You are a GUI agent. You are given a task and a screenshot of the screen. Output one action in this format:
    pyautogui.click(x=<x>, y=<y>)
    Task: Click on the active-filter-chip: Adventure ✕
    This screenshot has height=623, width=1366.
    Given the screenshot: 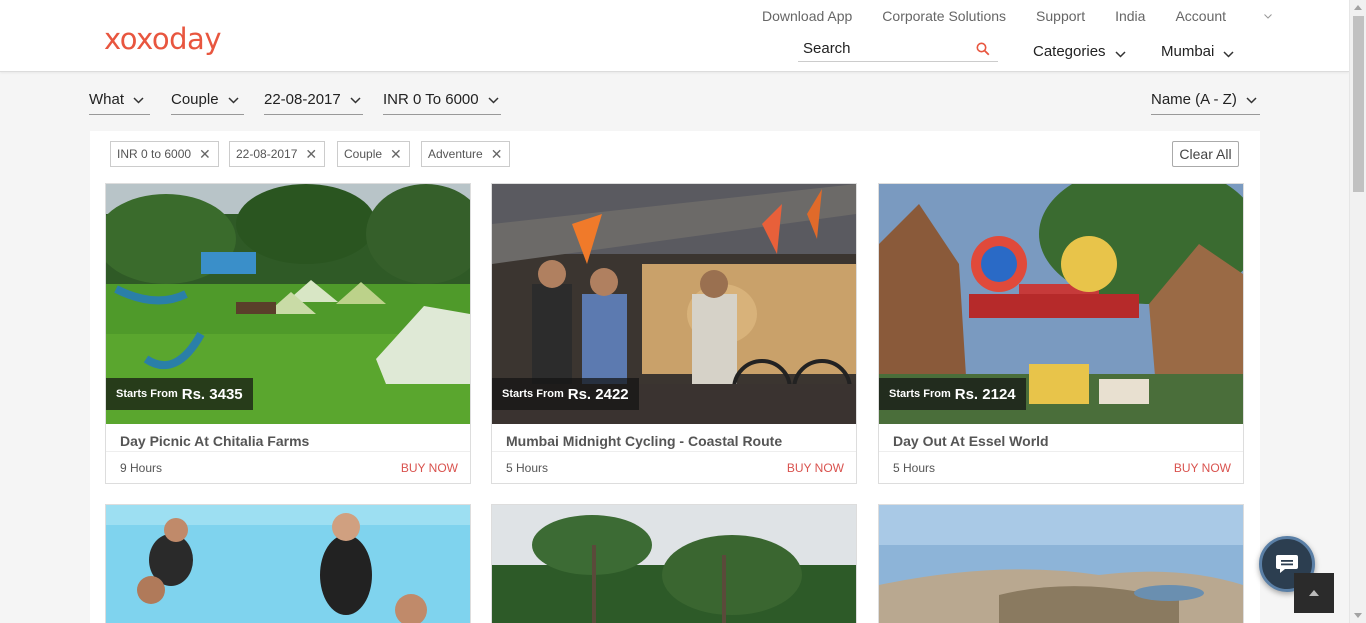 What is the action you would take?
    pyautogui.click(x=466, y=154)
    